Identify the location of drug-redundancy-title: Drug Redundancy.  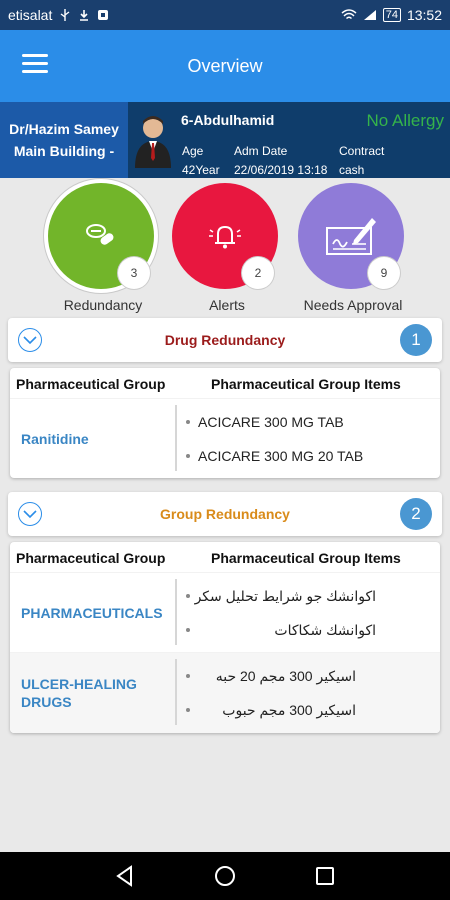
(225, 340).